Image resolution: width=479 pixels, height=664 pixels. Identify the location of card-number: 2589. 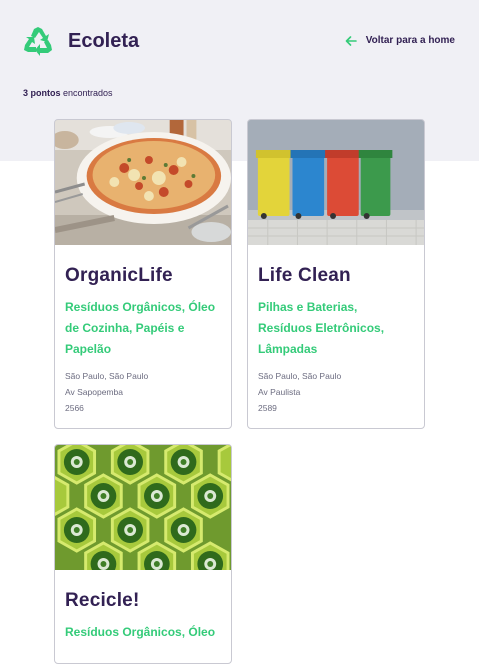
(267, 408).